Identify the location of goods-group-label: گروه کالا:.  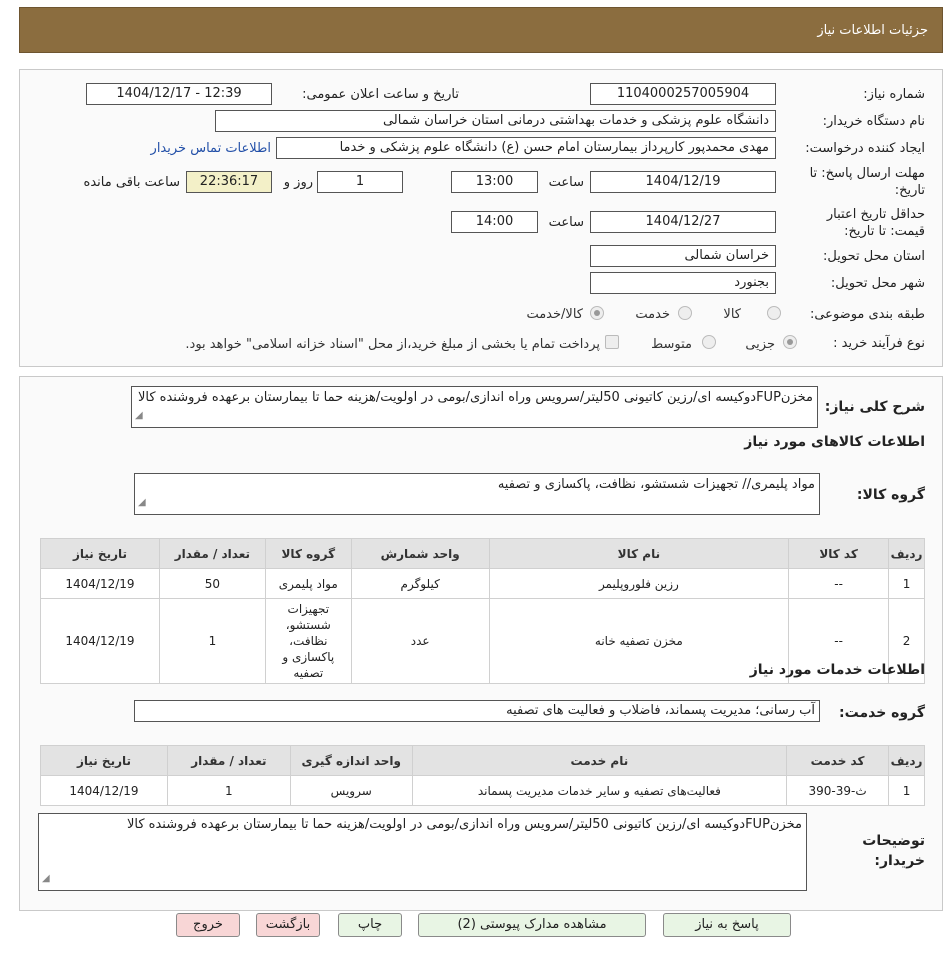
(890, 495).